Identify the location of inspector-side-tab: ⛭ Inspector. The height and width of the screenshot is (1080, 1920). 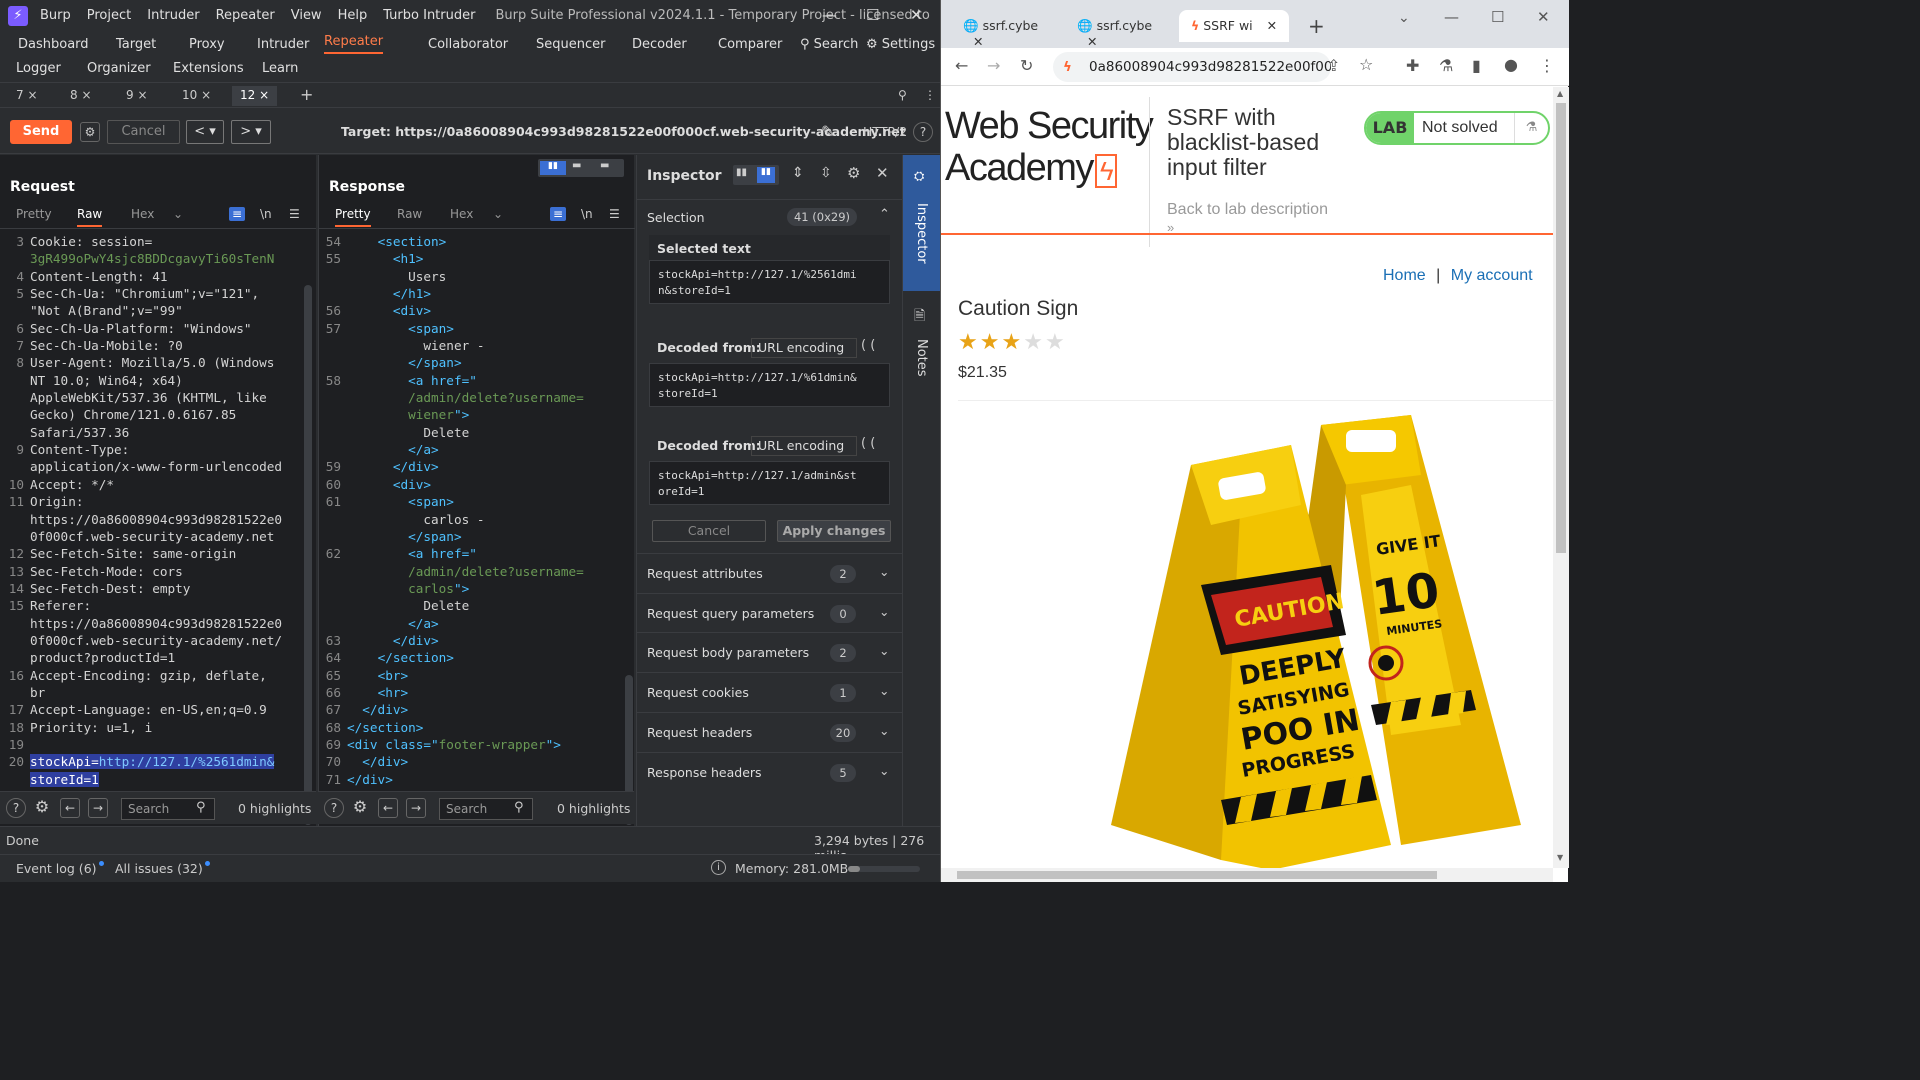
(922, 223).